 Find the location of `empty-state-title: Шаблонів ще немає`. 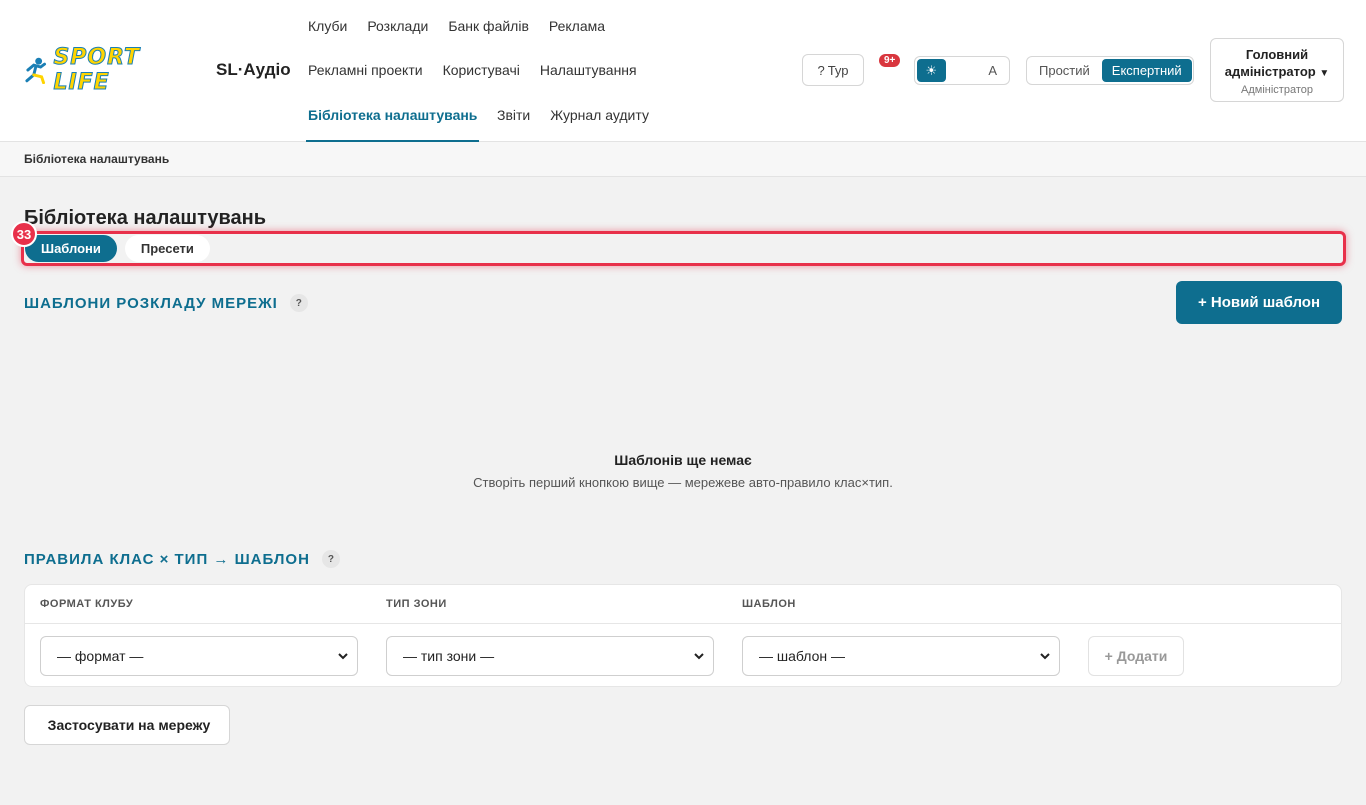

empty-state-title: Шаблонів ще немає is located at coordinates (683, 460).